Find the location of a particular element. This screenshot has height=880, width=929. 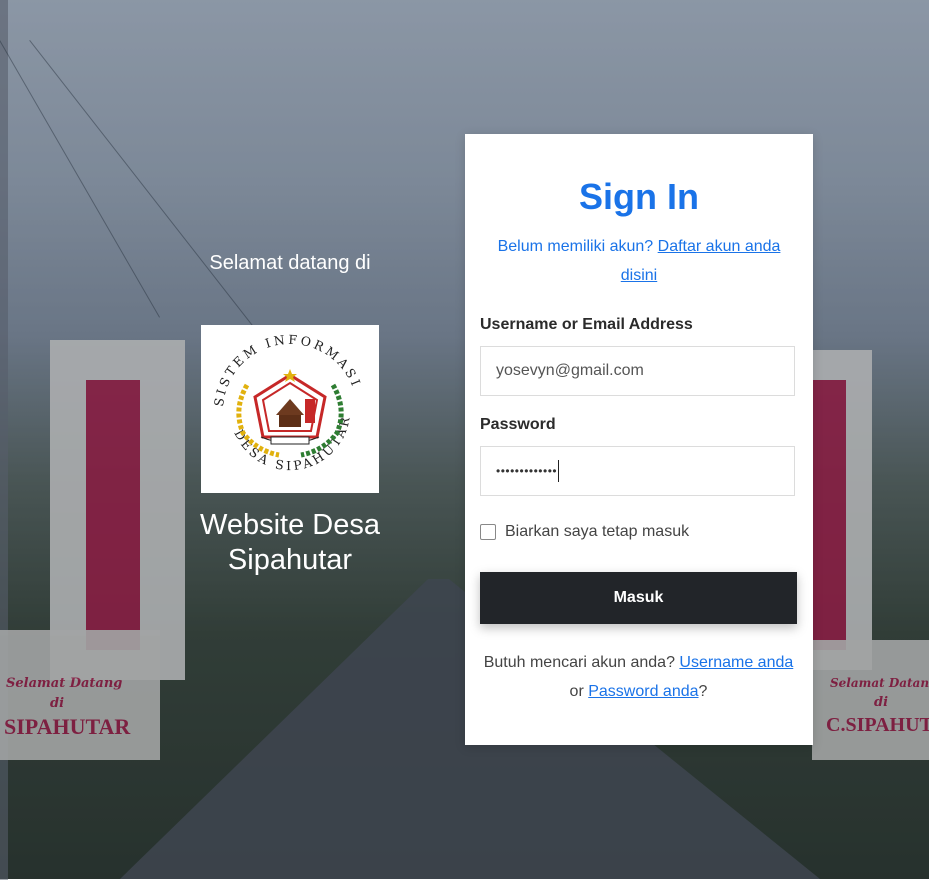

username-input: yosevyn@gmail.com is located at coordinates (637, 371).